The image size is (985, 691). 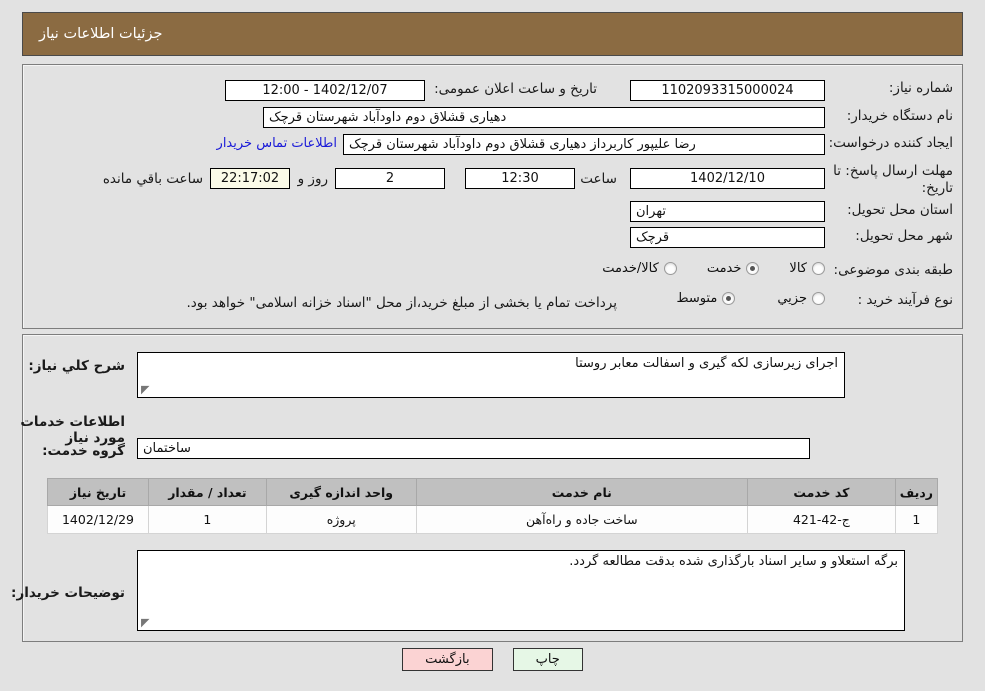 I want to click on category-option-kala-khedmat: کالا/خدمت, so click(x=639, y=268).